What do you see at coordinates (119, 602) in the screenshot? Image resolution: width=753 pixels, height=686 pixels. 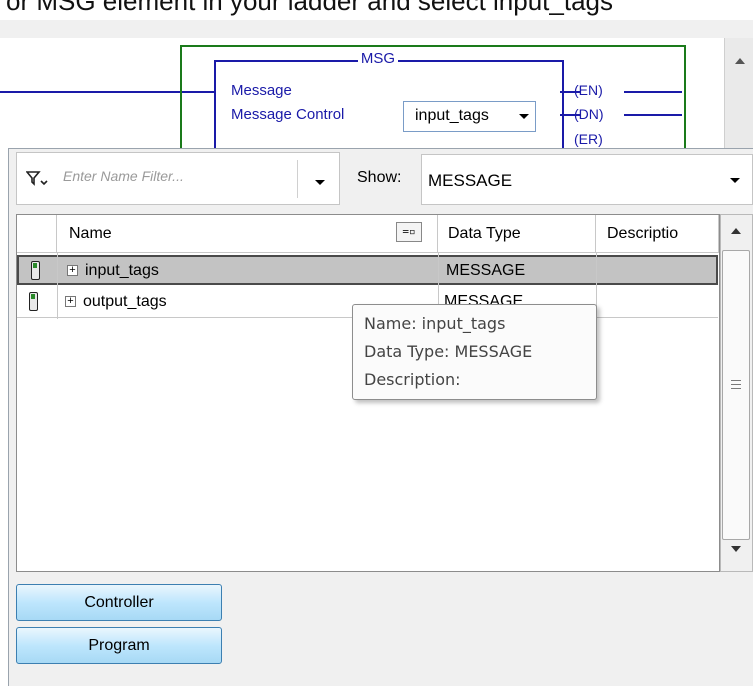 I see `controller-scope-button: Controller` at bounding box center [119, 602].